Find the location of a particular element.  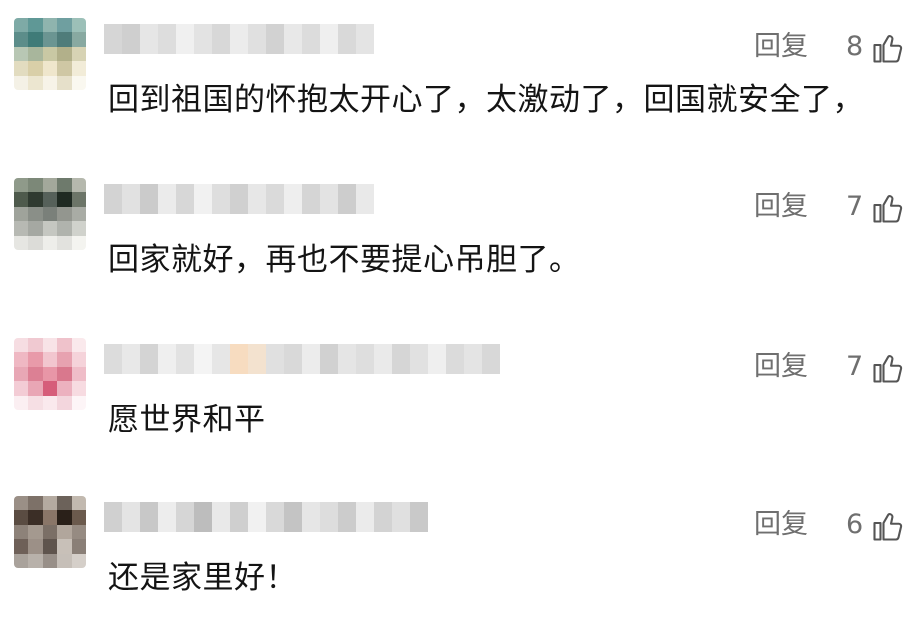

comment-text: 回到祖国的怀抱太开心了，太激动了，回国就安全了， is located at coordinates (486, 100).